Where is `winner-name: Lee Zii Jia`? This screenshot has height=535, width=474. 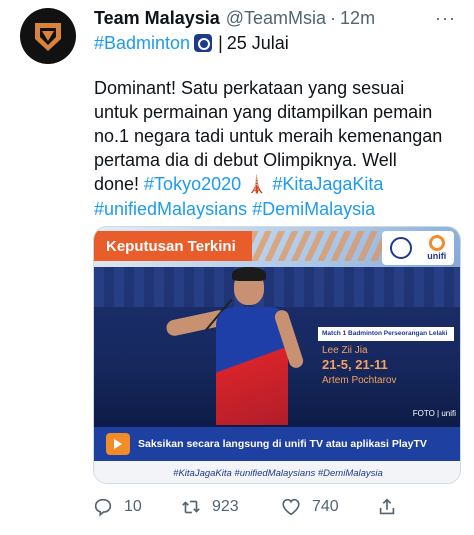 winner-name: Lee Zii Jia is located at coordinates (345, 350).